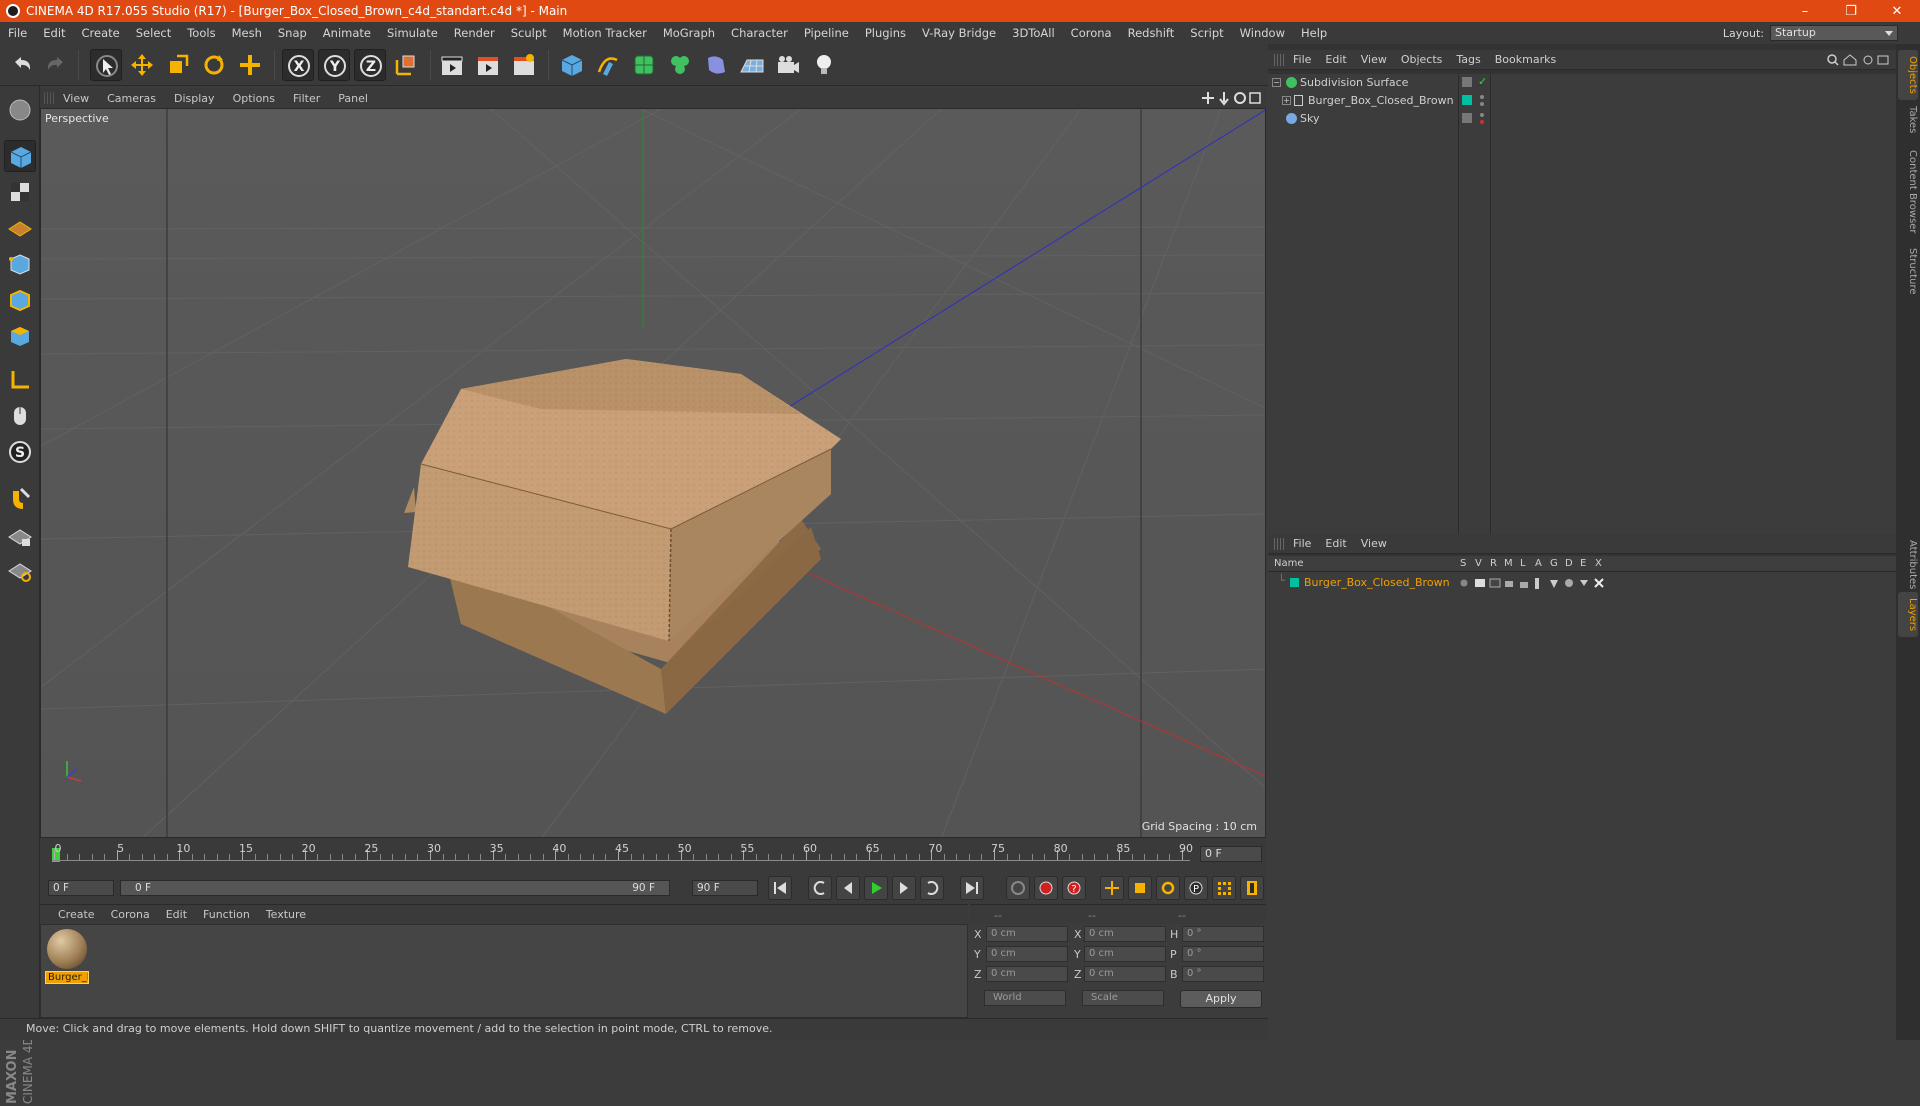 The width and height of the screenshot is (1920, 1106). I want to click on timeline: 0 5 10 15 20 25 30 35 40 45 50 55 60 65 70 75 80 85 90 0 F, so click(653, 855).